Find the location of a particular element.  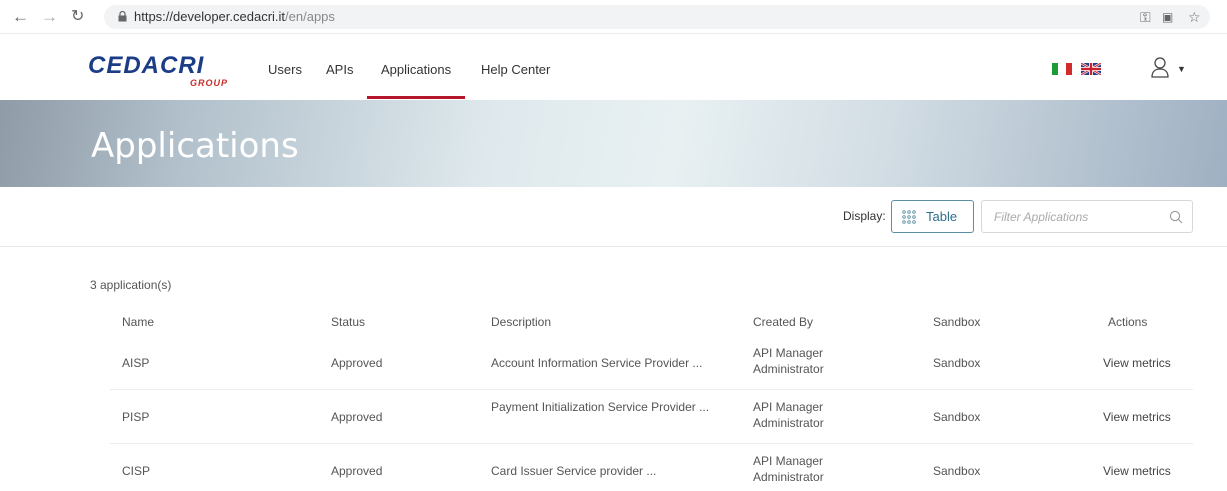

column-header-name: Name is located at coordinates (138, 322).